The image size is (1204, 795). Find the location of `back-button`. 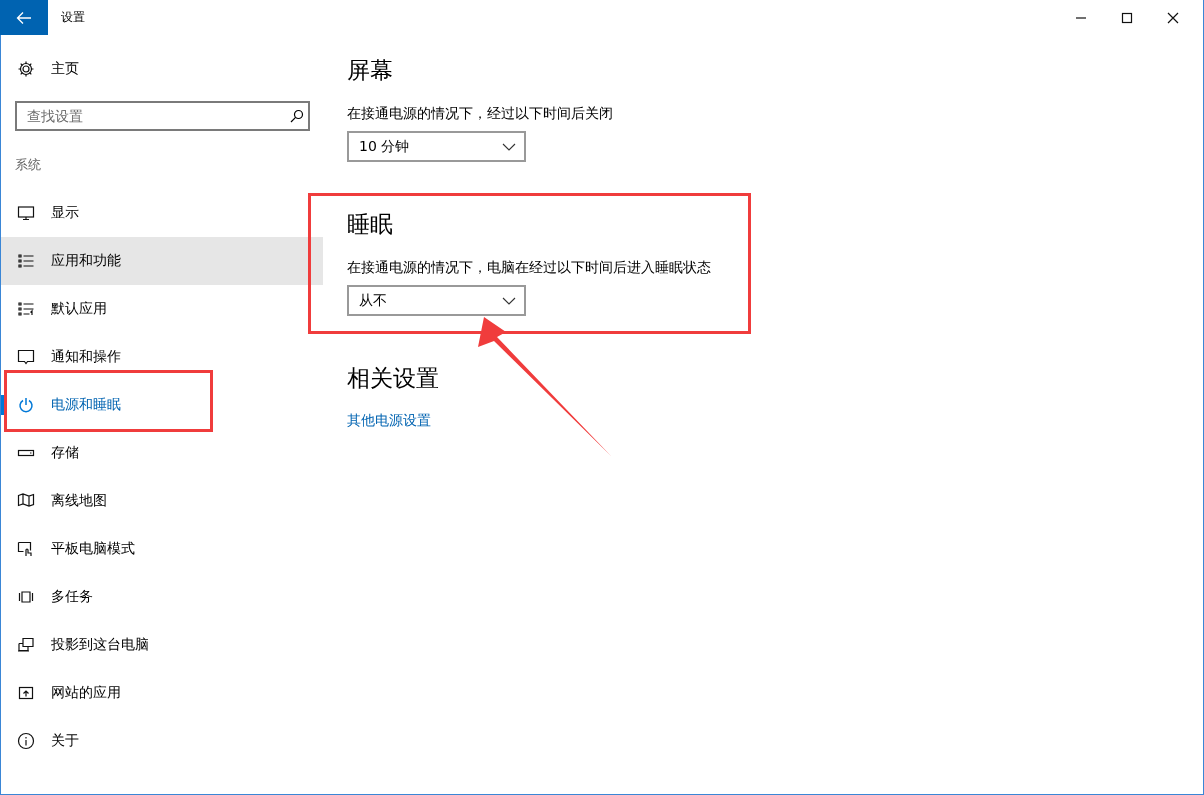

back-button is located at coordinates (24, 17).